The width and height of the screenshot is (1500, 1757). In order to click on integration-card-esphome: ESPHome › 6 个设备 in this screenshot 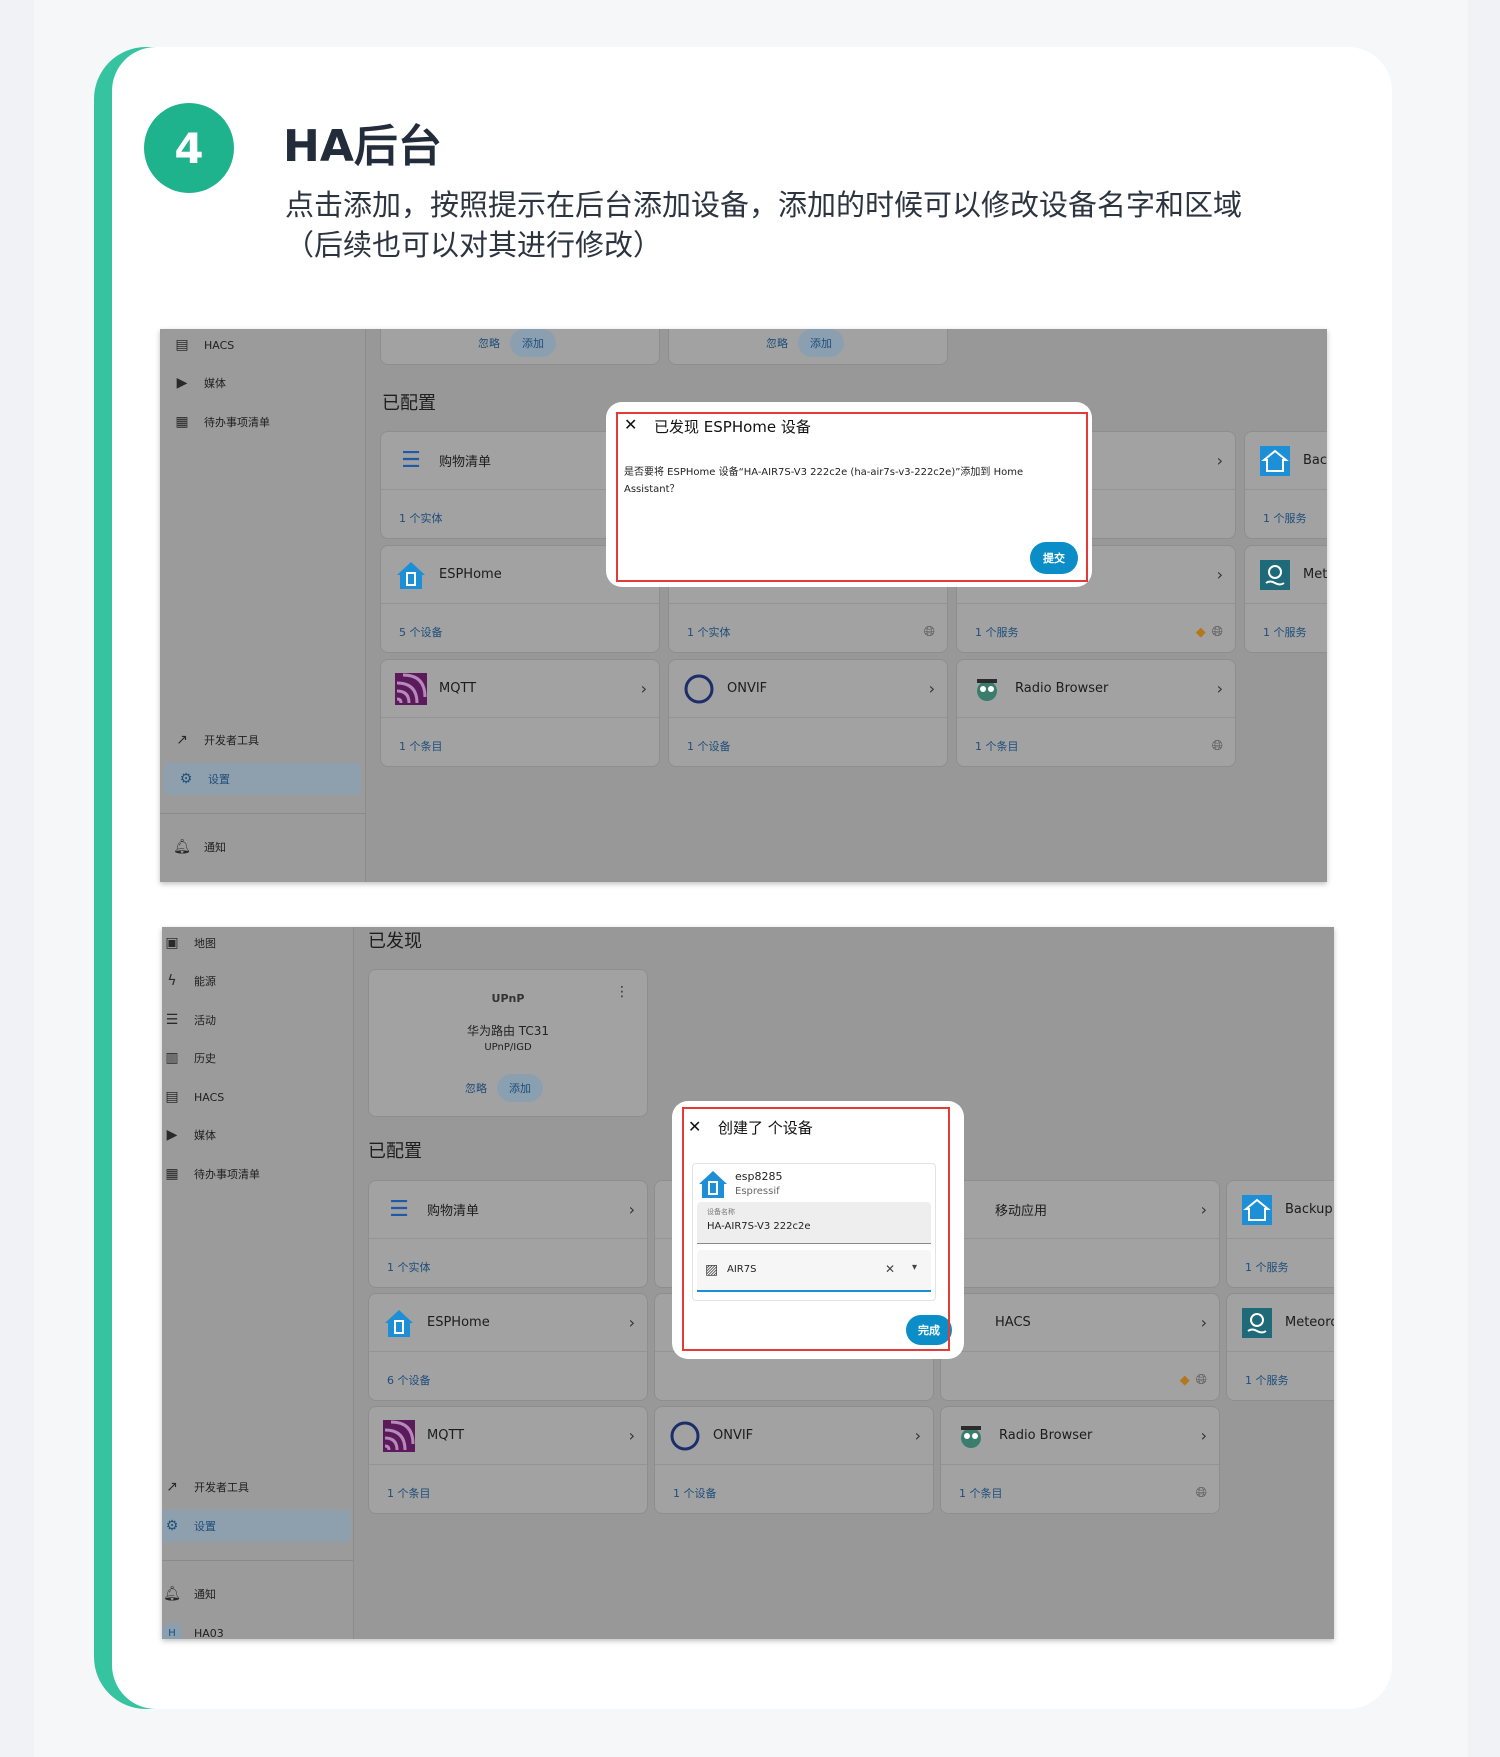, I will do `click(508, 1347)`.